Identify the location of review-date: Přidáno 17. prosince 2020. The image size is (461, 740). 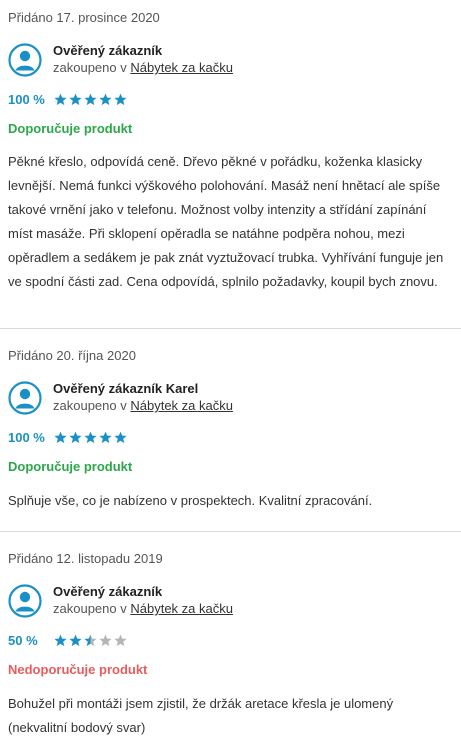
(84, 17).